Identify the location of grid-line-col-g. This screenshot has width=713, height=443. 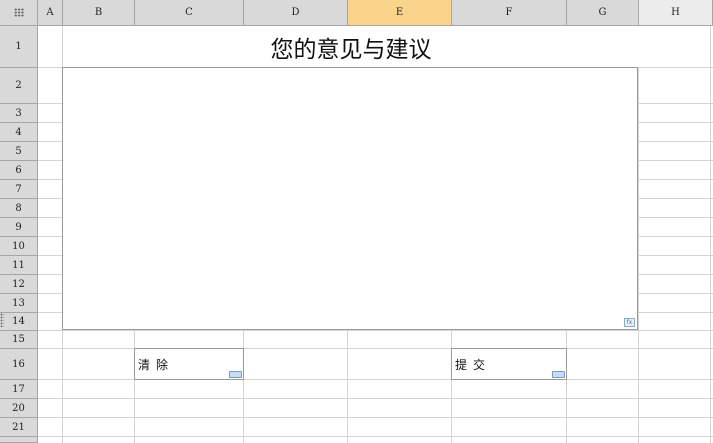
(638, 234).